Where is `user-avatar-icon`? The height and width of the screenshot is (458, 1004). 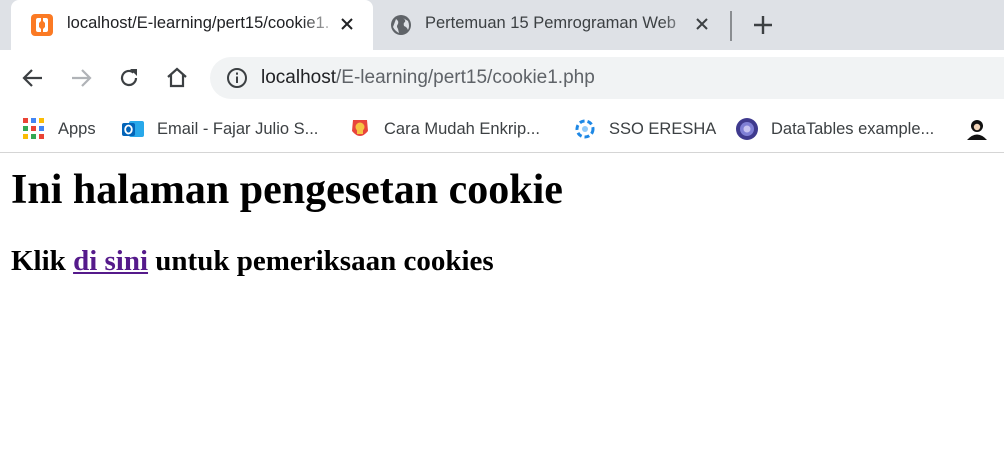
user-avatar-icon is located at coordinates (977, 130).